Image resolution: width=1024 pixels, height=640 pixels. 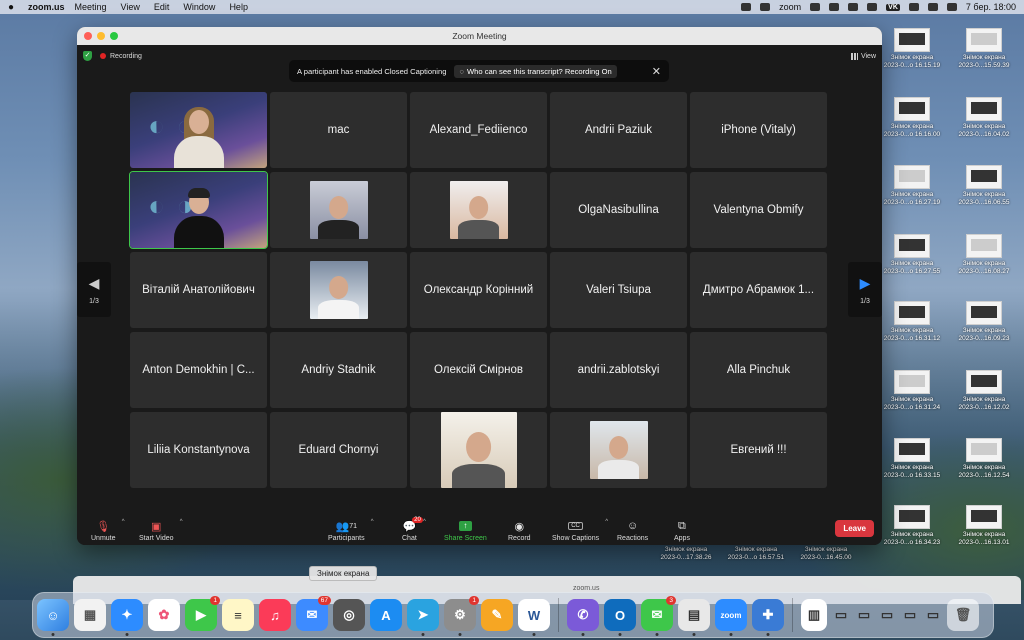 I want to click on participant-tile: andrii.zablotskyi, so click(x=618, y=370).